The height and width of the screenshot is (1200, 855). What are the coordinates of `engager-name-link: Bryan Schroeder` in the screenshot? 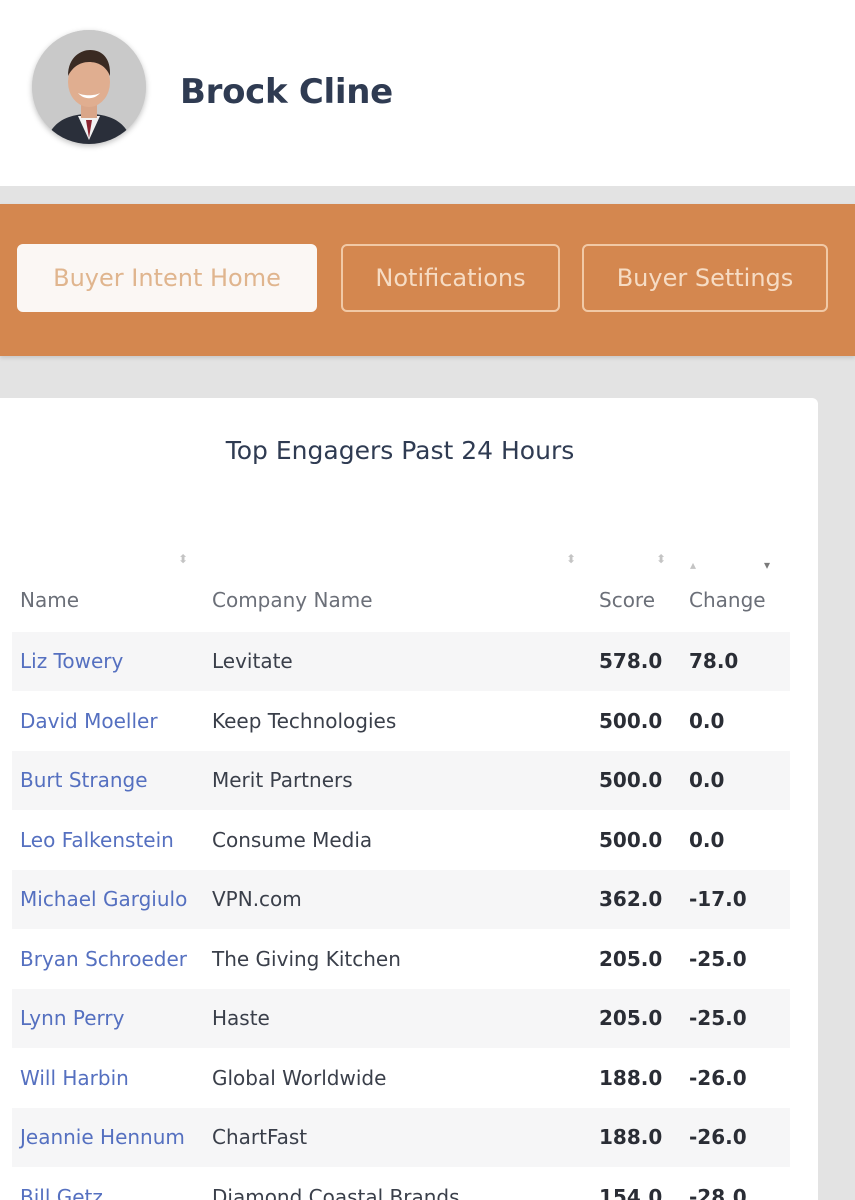 It's located at (103, 959).